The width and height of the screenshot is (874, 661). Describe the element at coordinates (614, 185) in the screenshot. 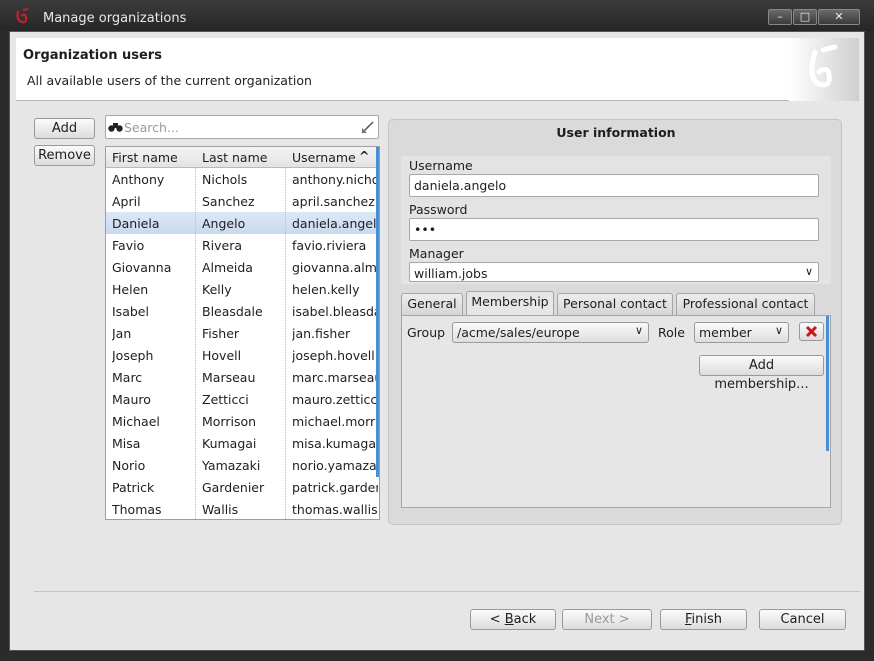

I see `username-field: daniela.angelo` at that location.